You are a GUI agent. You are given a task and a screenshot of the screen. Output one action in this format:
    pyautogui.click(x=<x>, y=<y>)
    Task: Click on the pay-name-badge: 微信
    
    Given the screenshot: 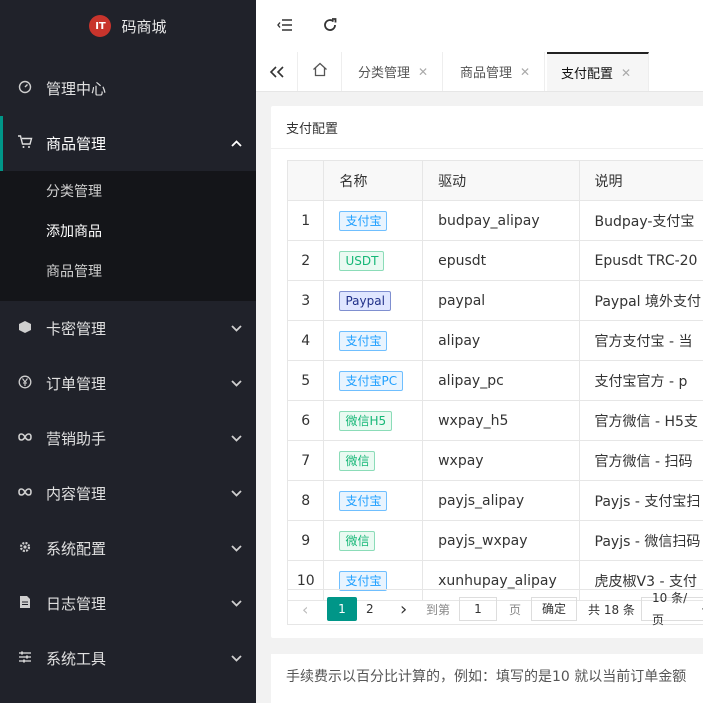 What is the action you would take?
    pyautogui.click(x=357, y=460)
    